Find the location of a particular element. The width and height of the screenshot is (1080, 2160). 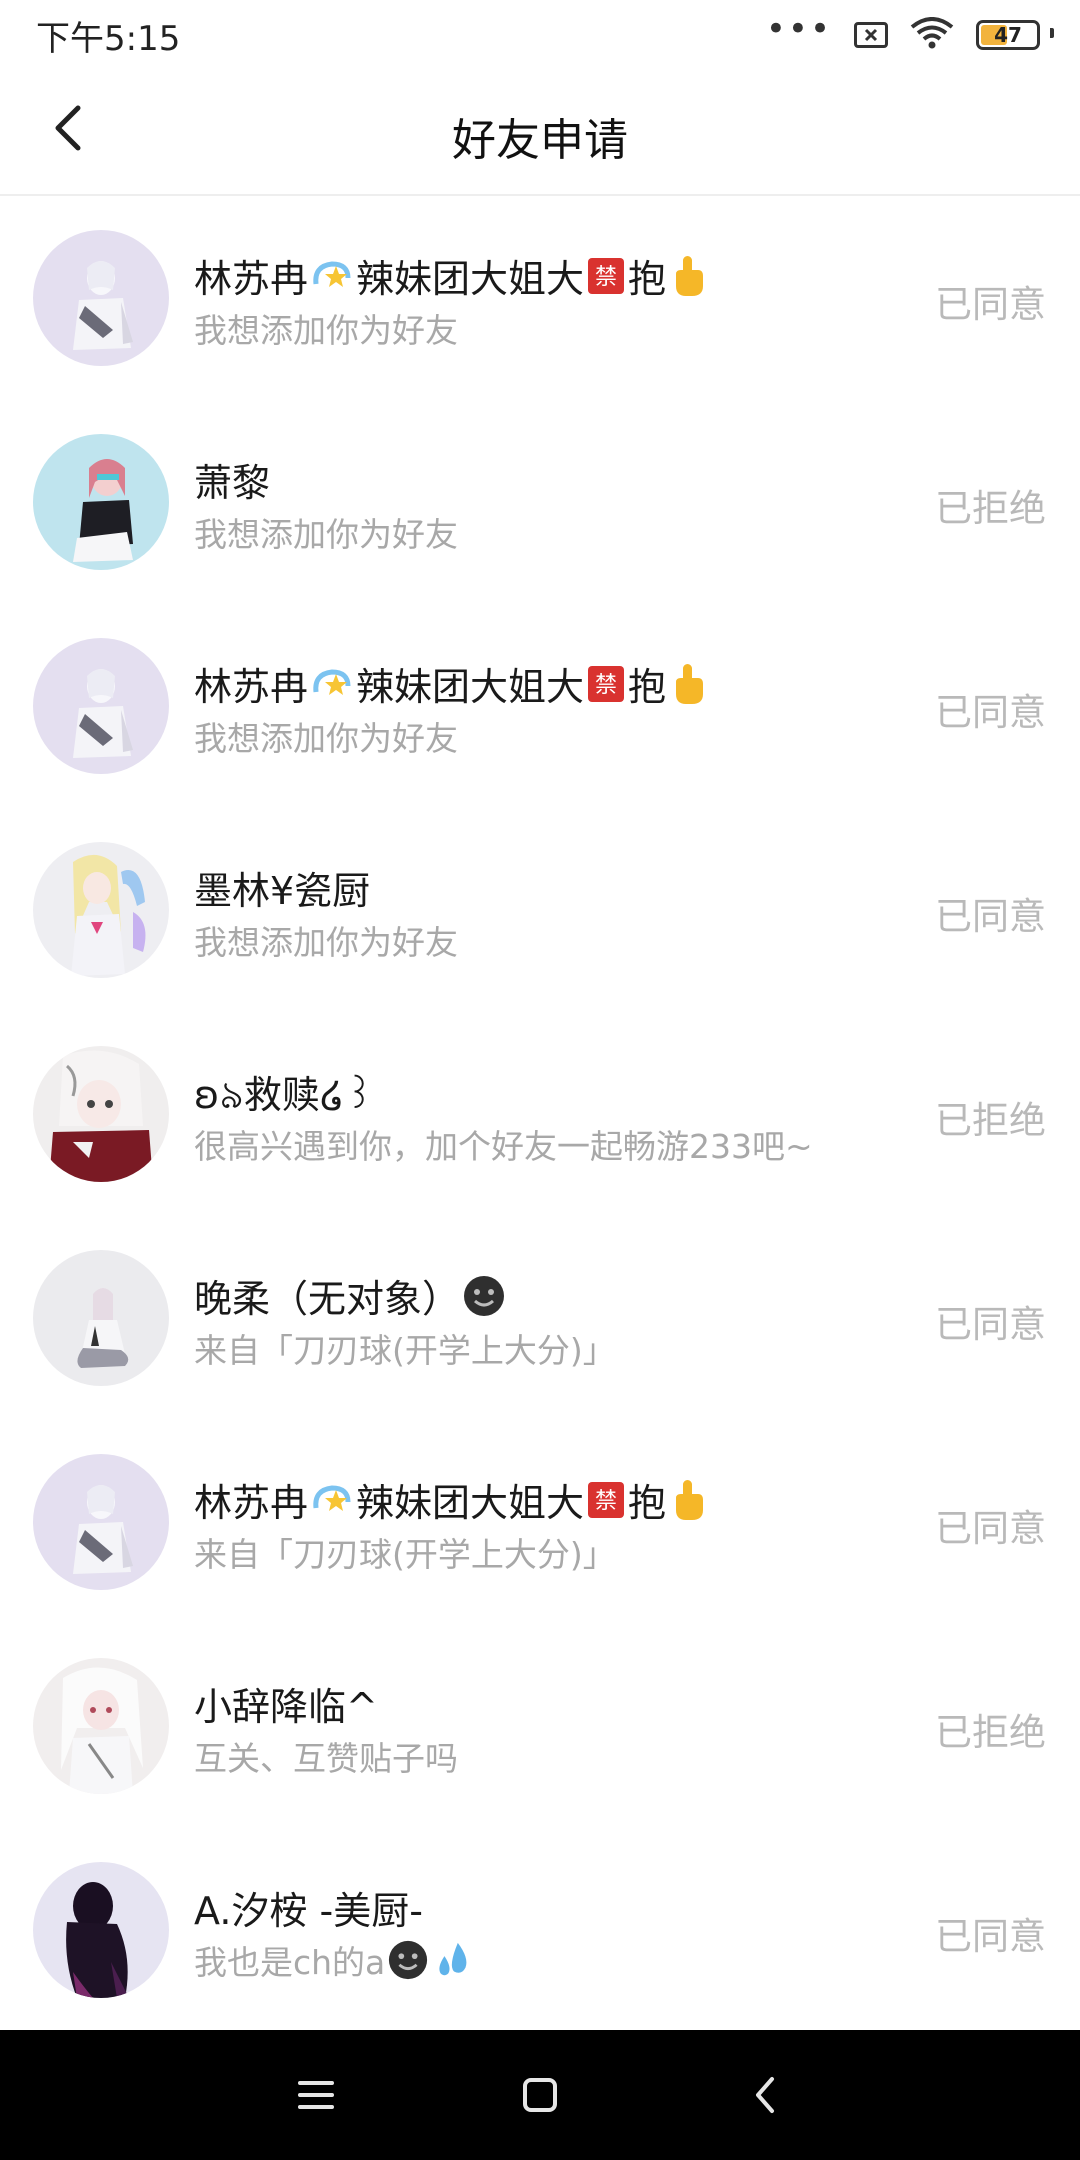

menu-icon is located at coordinates (316, 2095).